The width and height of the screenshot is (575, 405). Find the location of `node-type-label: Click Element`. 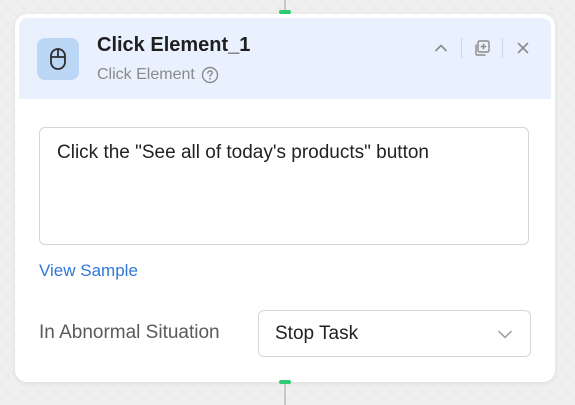

node-type-label: Click Element is located at coordinates (158, 75).